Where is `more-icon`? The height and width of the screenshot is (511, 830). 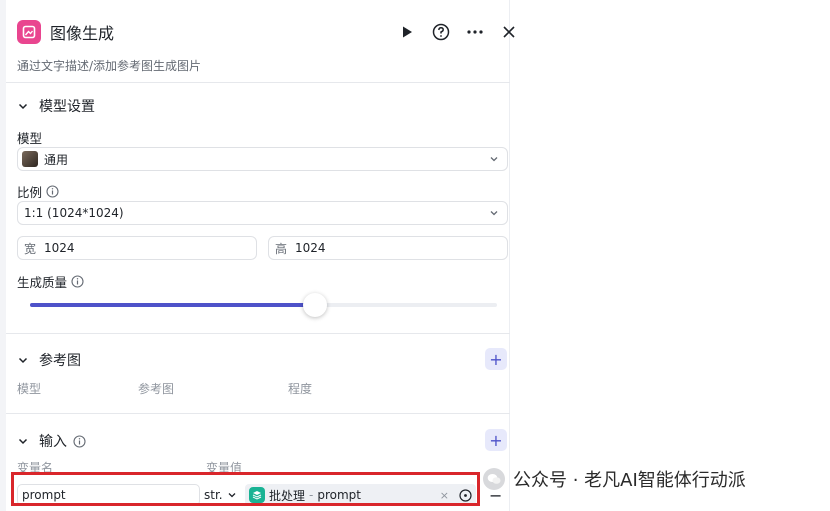
more-icon is located at coordinates (475, 32).